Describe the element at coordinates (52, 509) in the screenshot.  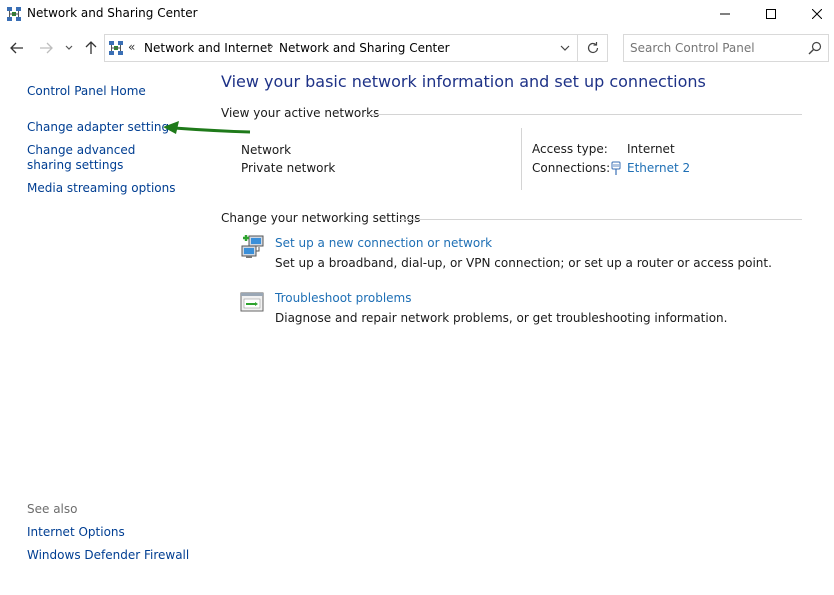
I see `see-also-label: See also` at that location.